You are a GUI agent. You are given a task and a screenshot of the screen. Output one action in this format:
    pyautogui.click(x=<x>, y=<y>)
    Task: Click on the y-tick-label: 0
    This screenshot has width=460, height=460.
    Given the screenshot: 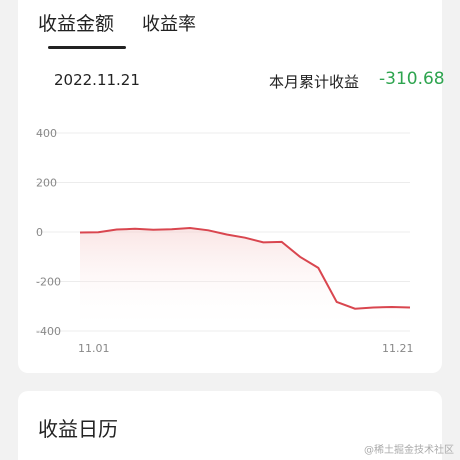 What is the action you would take?
    pyautogui.click(x=39, y=232)
    